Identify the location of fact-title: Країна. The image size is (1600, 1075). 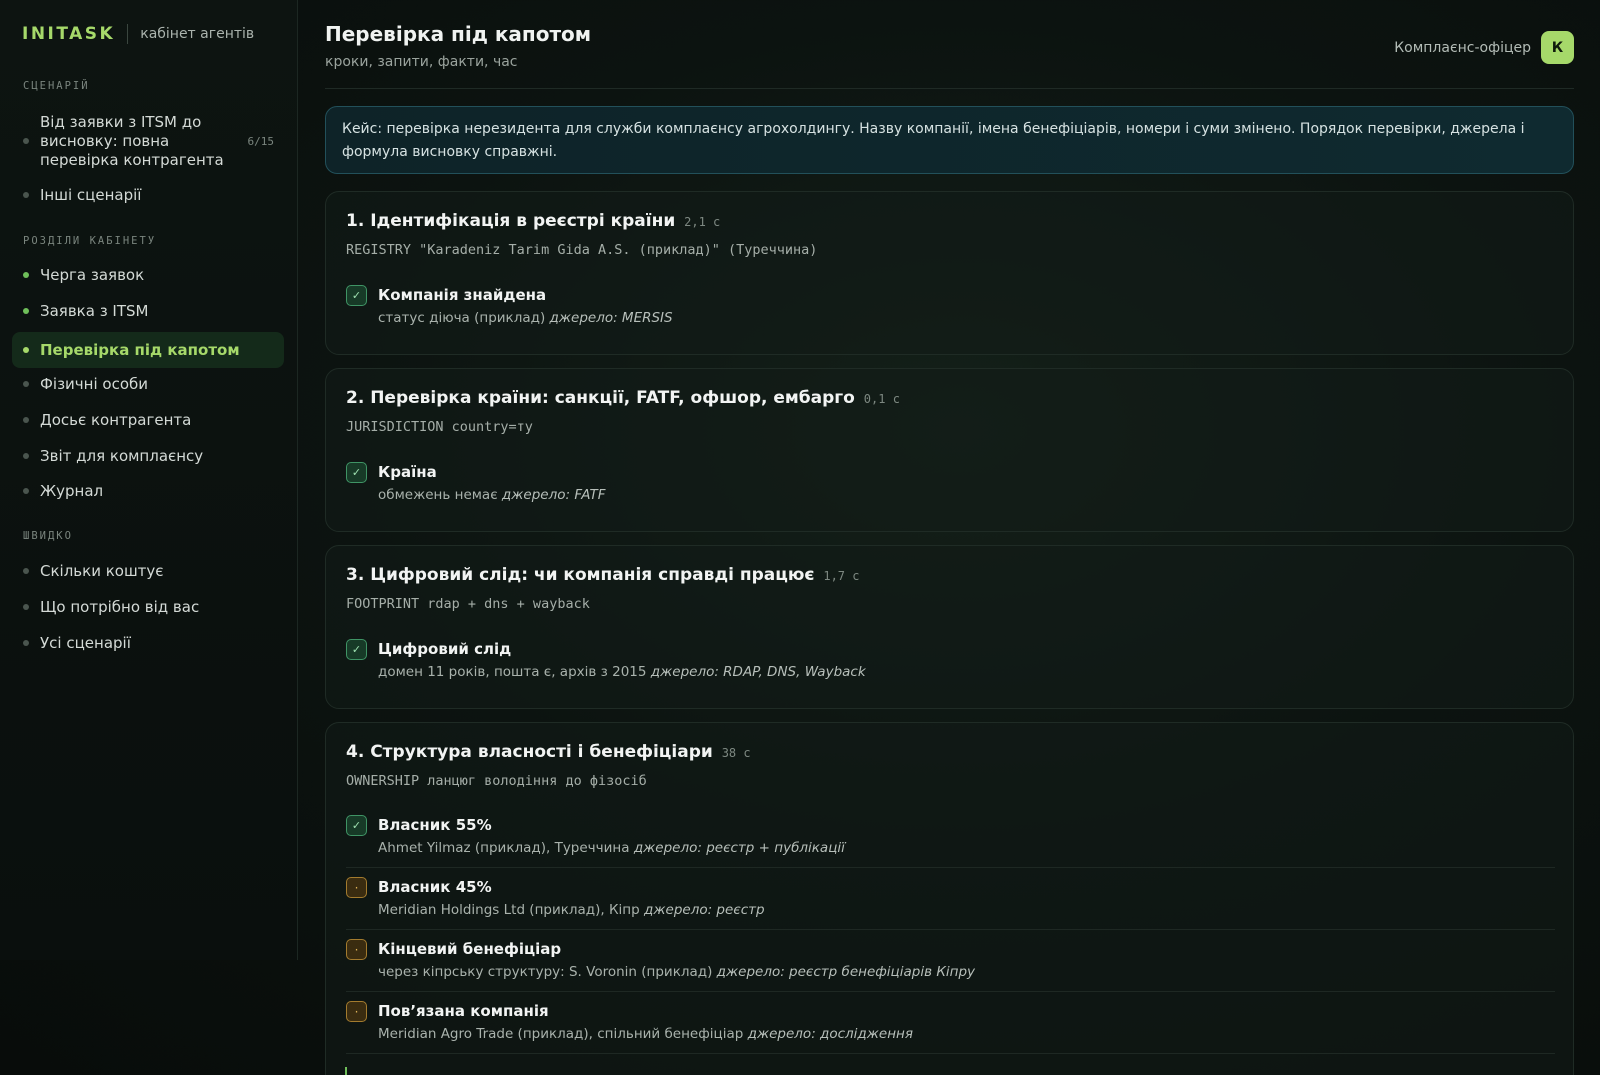
(407, 472).